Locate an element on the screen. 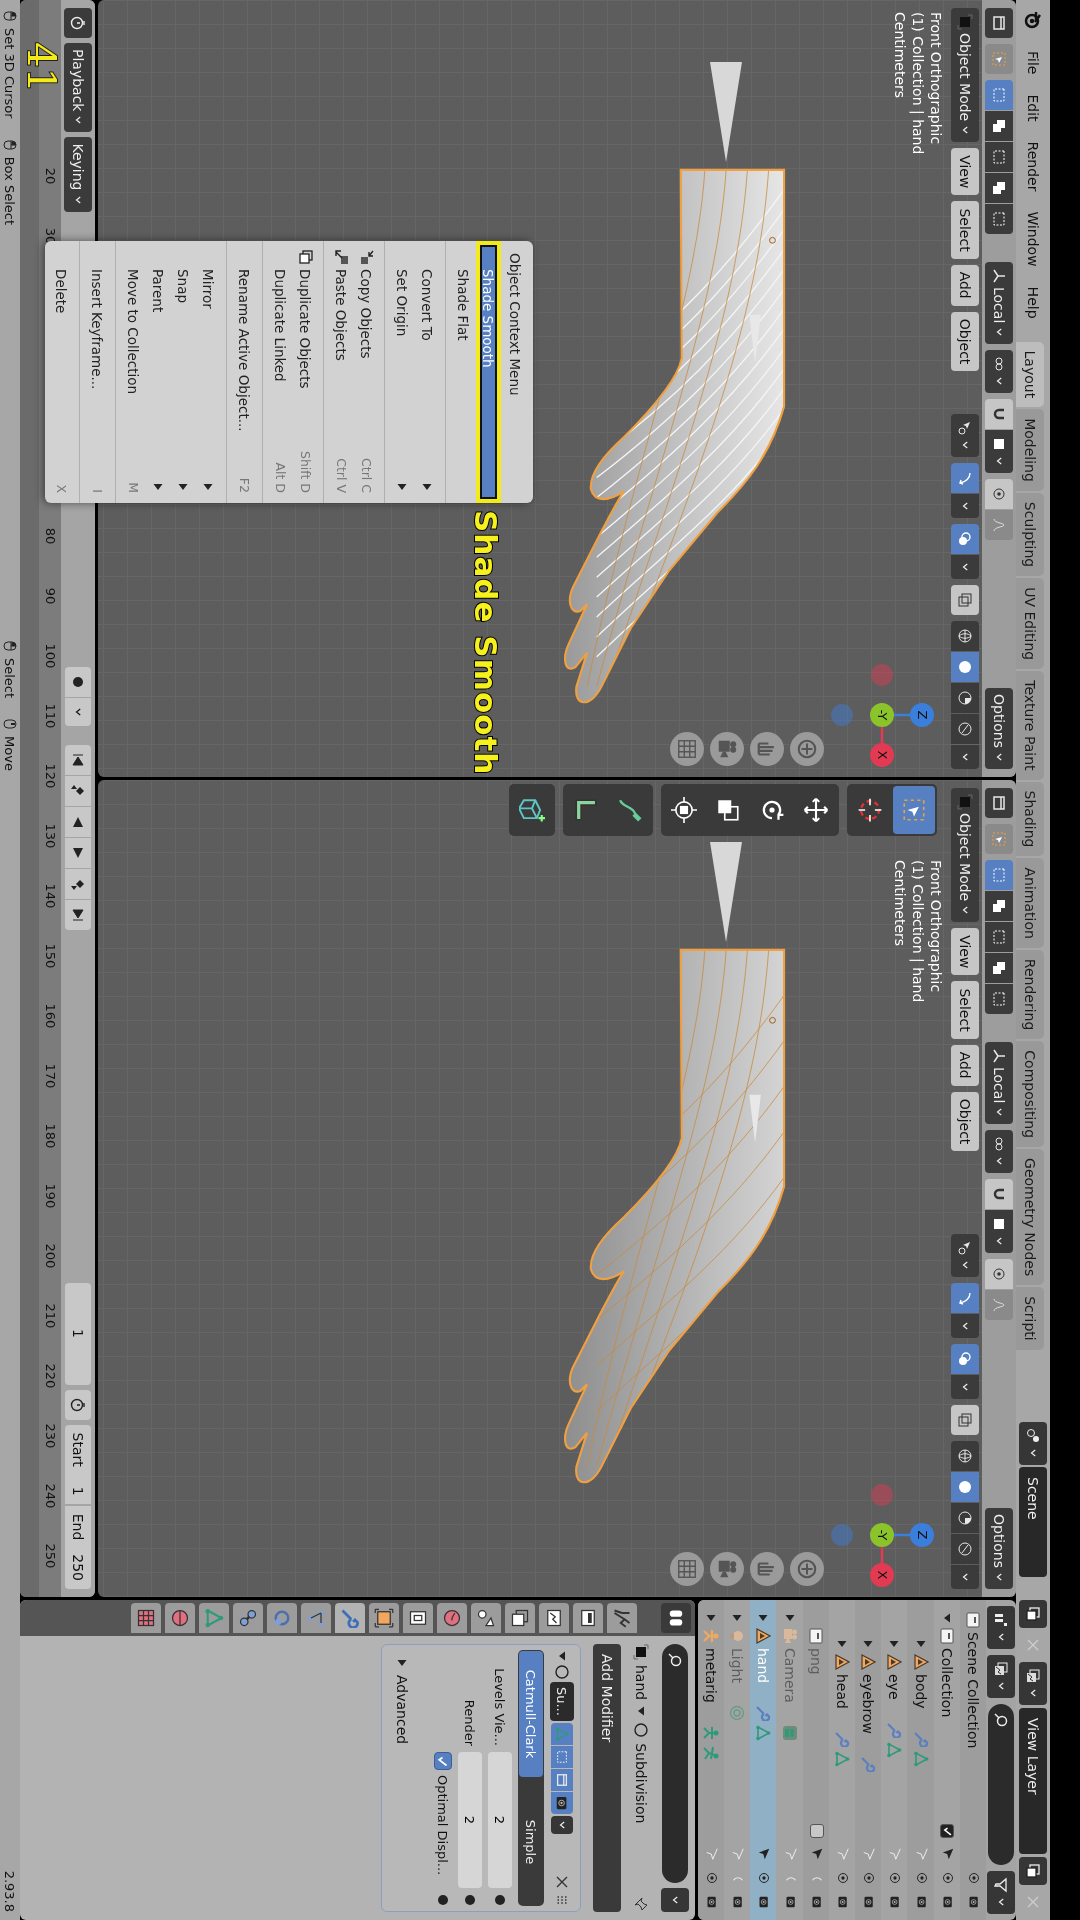 The image size is (1080, 1920). timeline-menu: Playback is located at coordinates (78, 88).